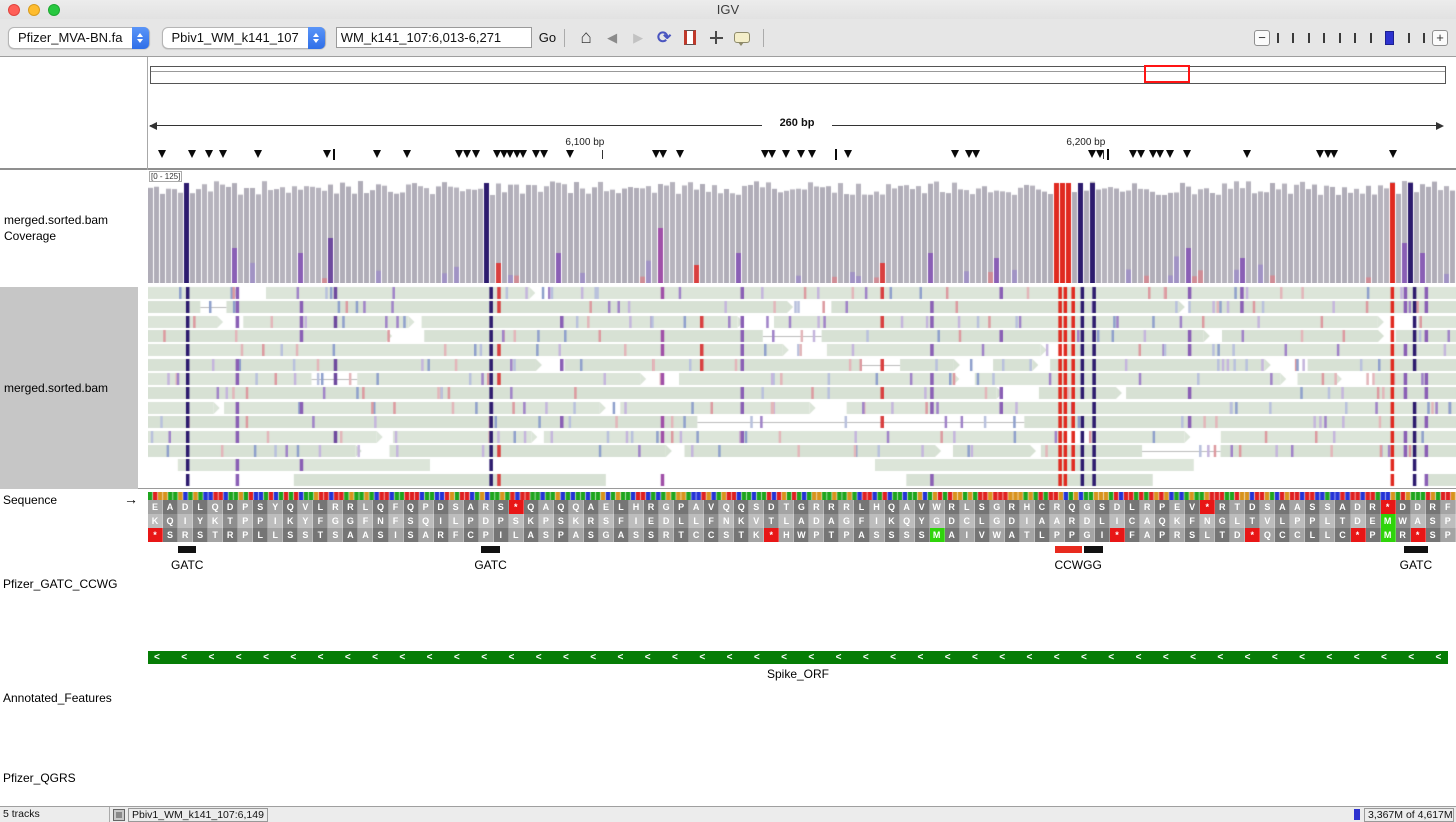 The height and width of the screenshot is (822, 1456). What do you see at coordinates (433, 37) in the screenshot?
I see `locus-input` at bounding box center [433, 37].